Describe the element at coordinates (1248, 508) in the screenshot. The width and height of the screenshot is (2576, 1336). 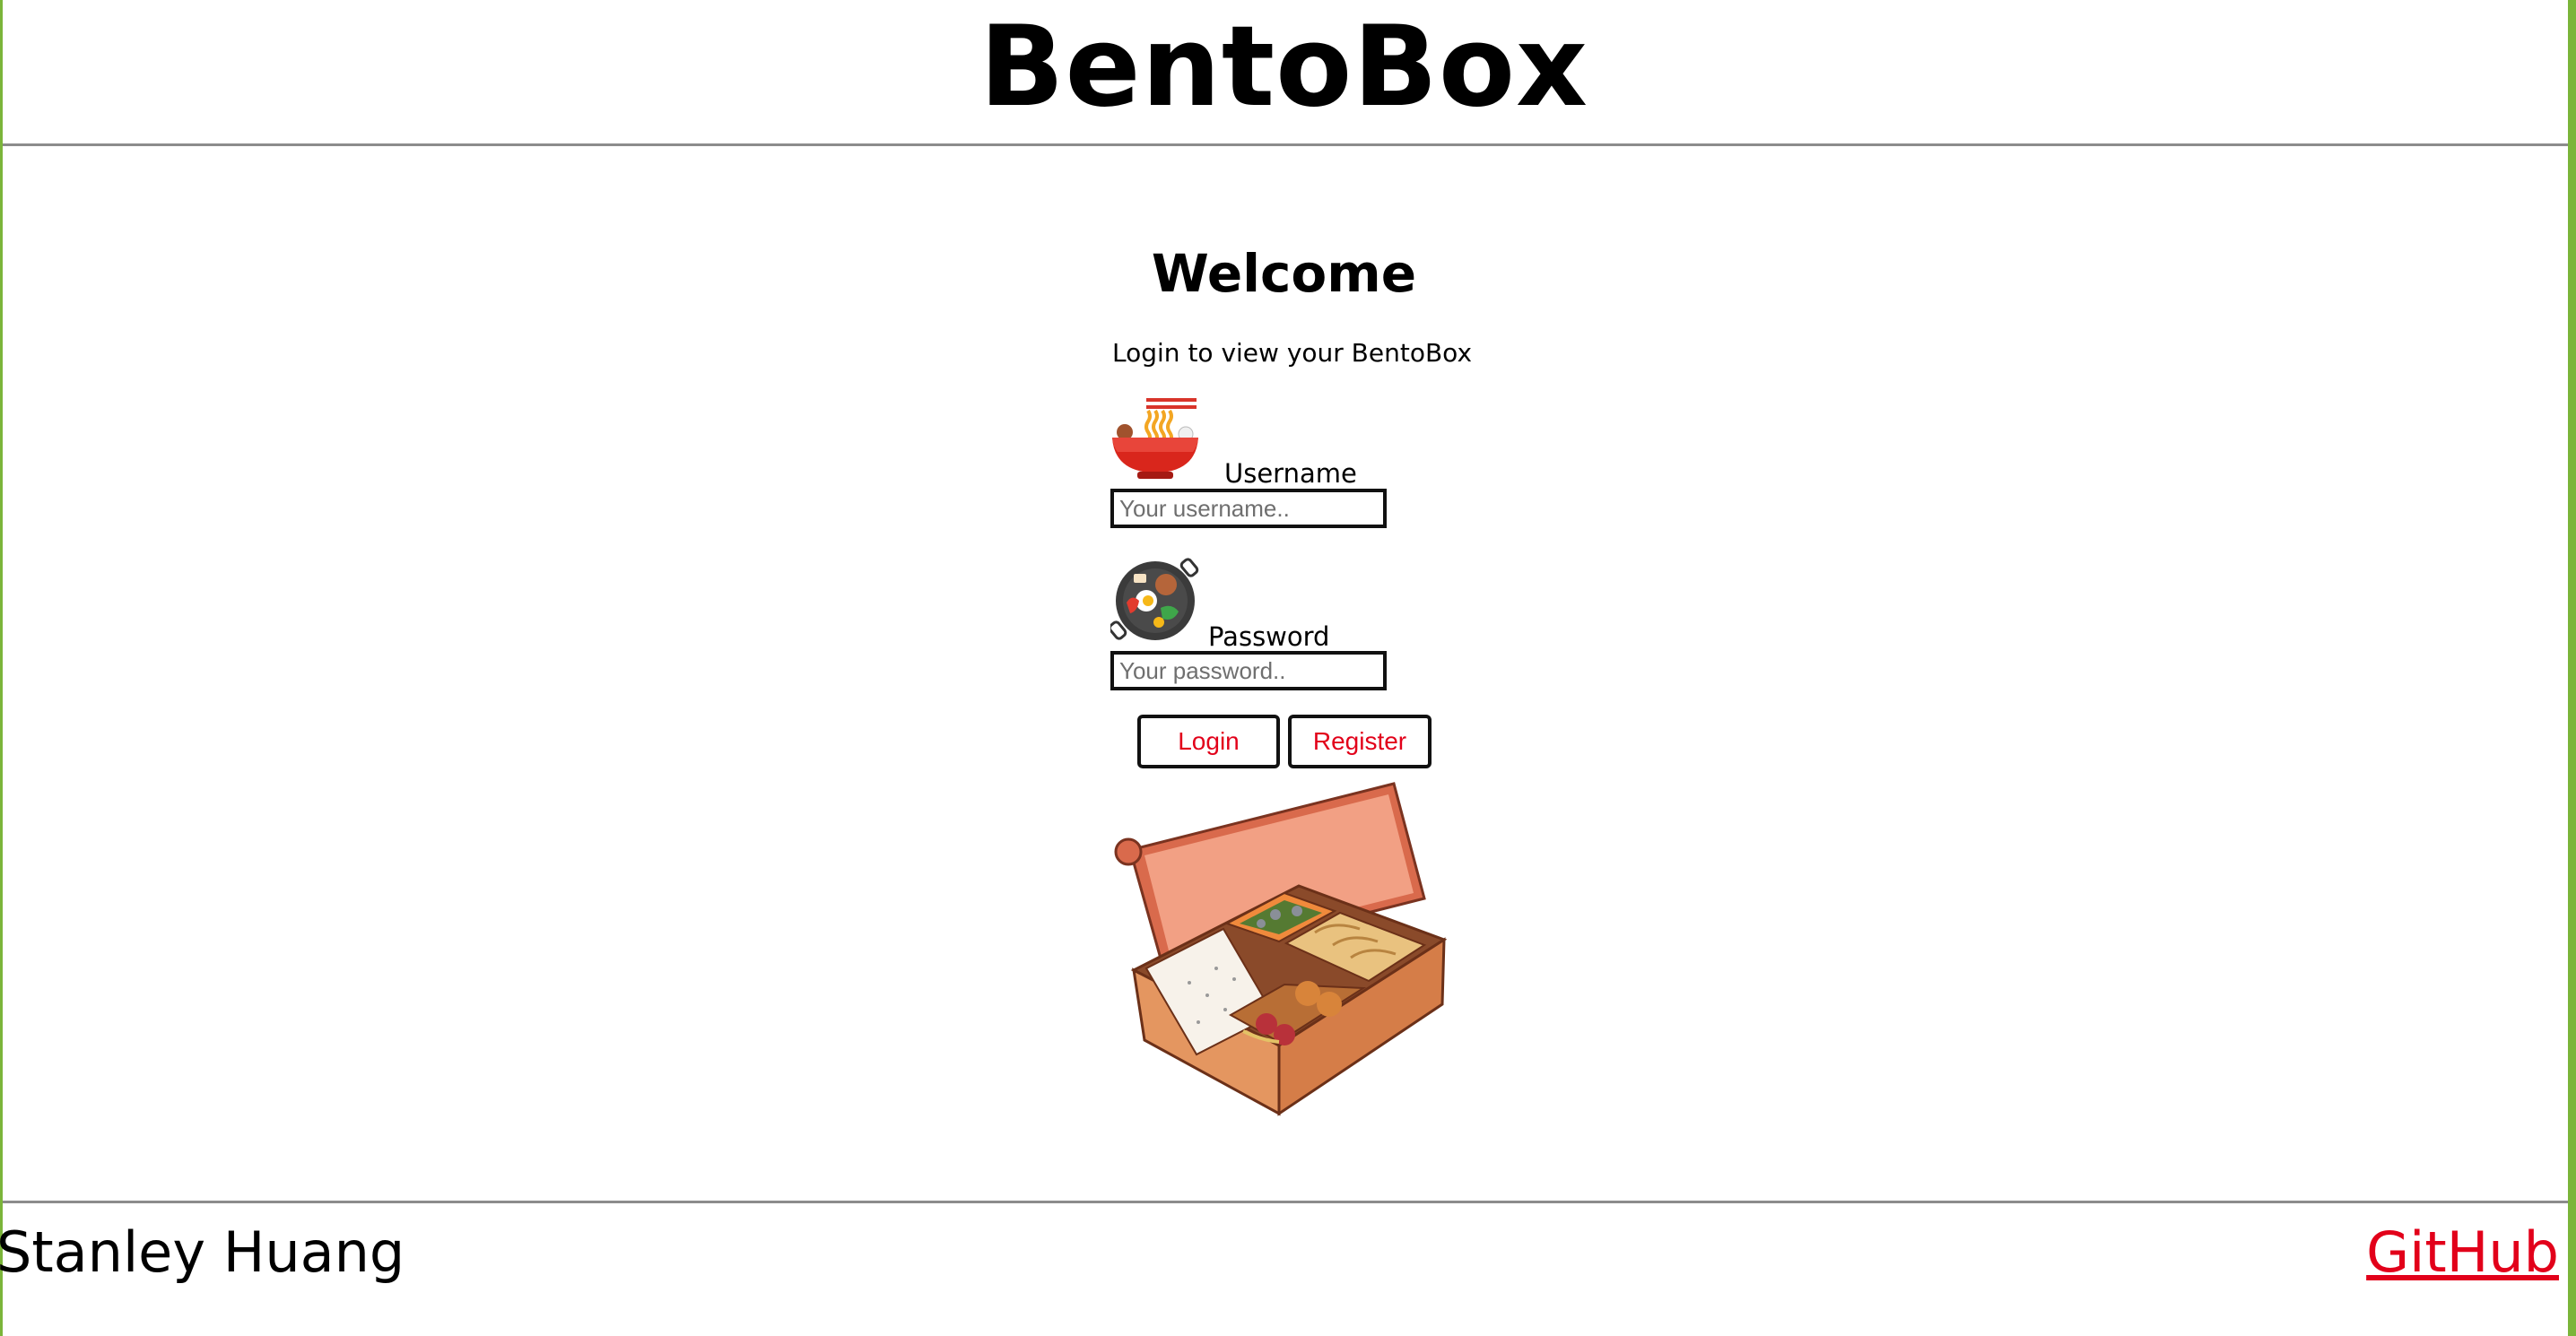
I see `username-input` at that location.